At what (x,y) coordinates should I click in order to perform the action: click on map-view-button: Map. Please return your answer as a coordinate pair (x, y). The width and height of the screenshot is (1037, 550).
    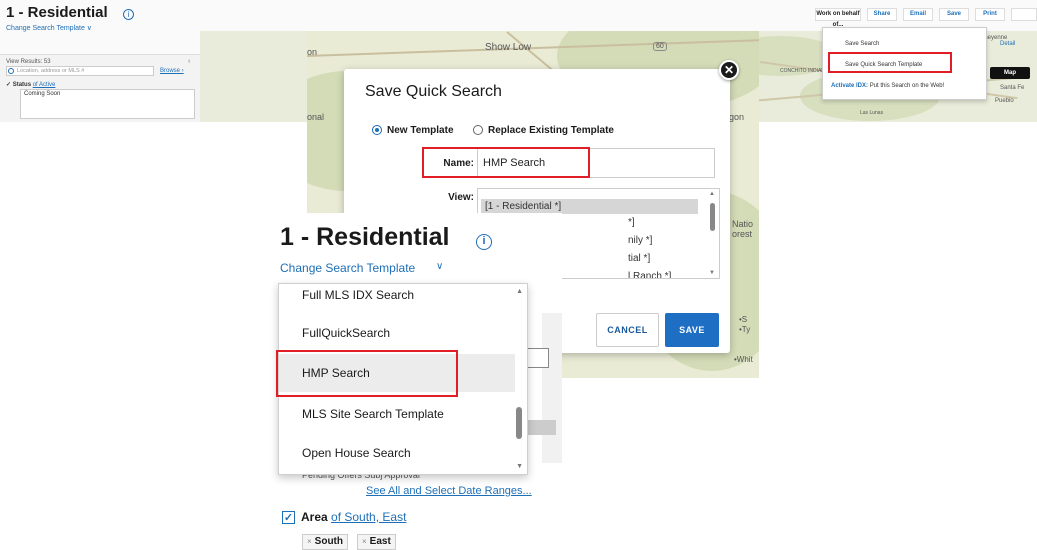
    Looking at the image, I should click on (1010, 73).